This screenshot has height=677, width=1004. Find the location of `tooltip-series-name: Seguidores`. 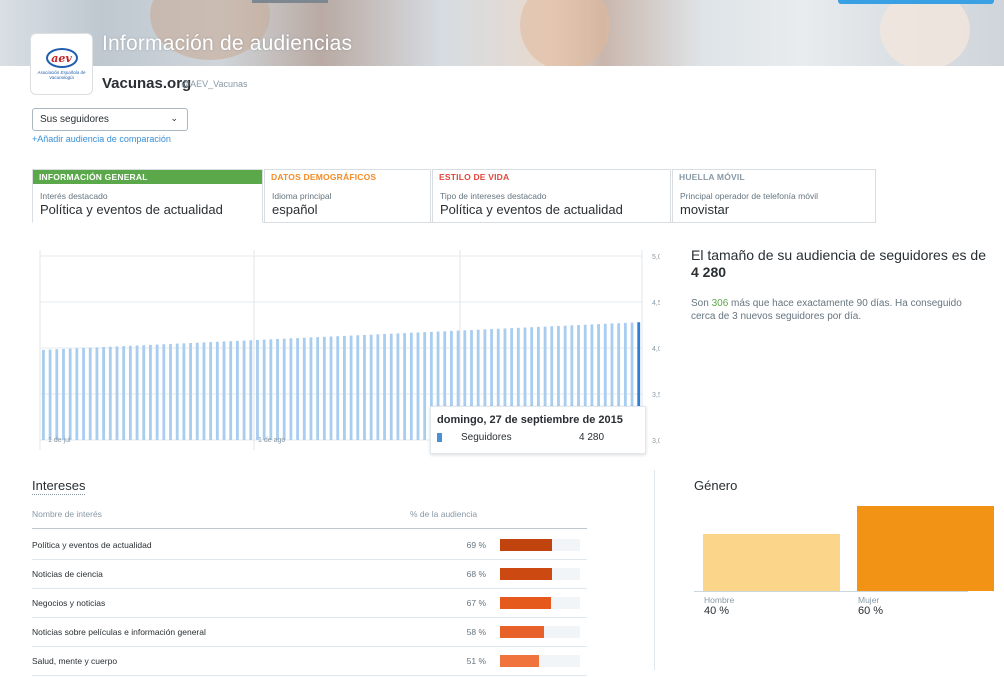

tooltip-series-name: Seguidores is located at coordinates (486, 437).